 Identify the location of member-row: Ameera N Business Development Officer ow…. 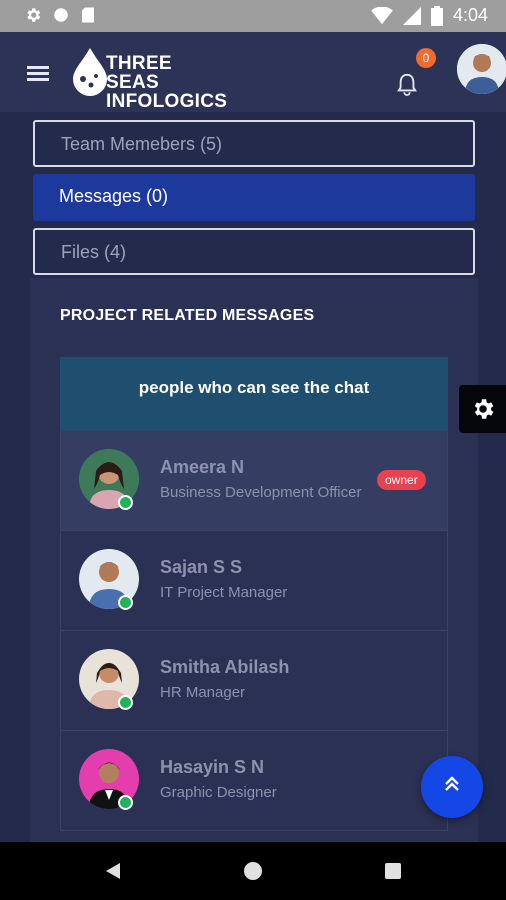
(254, 481).